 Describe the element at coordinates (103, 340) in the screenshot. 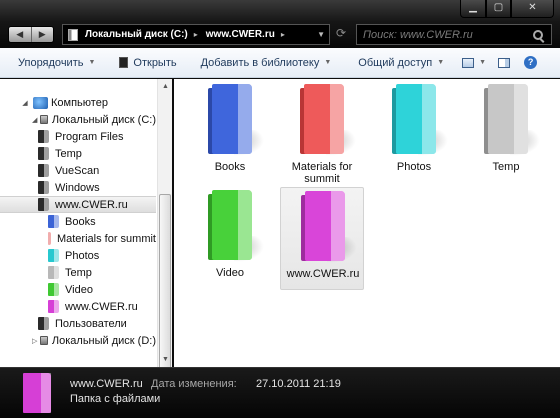

I see `tree-item-label: Локальный диск (D:)` at that location.